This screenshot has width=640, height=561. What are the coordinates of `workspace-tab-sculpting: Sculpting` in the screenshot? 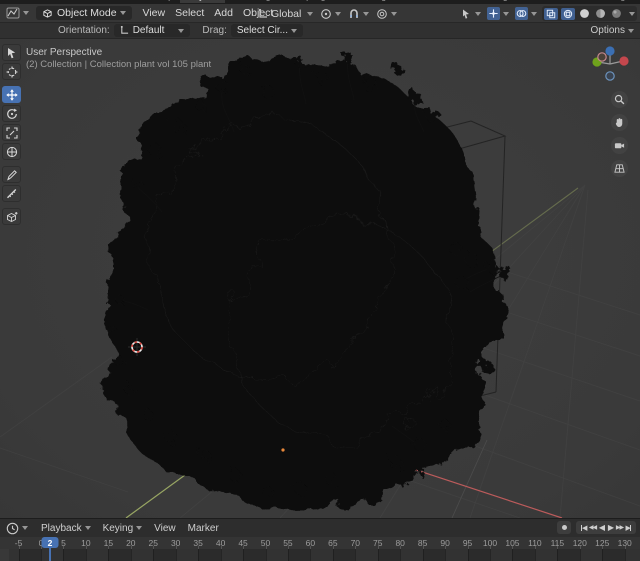 It's located at (307, 1).